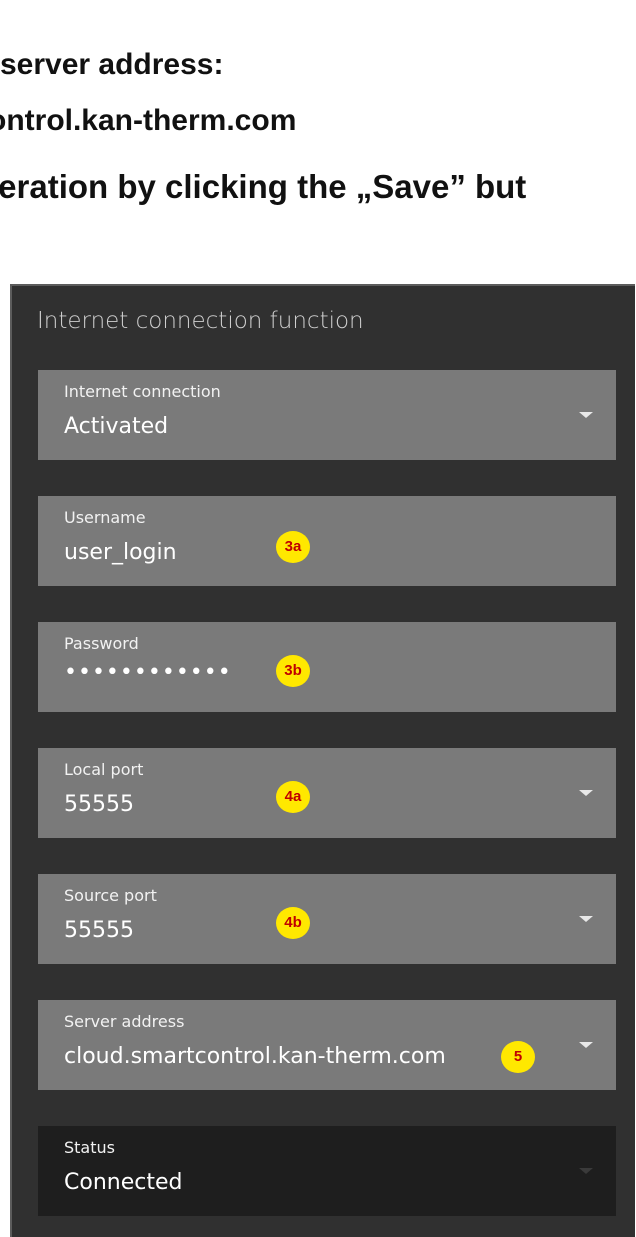  What do you see at coordinates (112, 64) in the screenshot?
I see `instruction-server-address: server address:` at bounding box center [112, 64].